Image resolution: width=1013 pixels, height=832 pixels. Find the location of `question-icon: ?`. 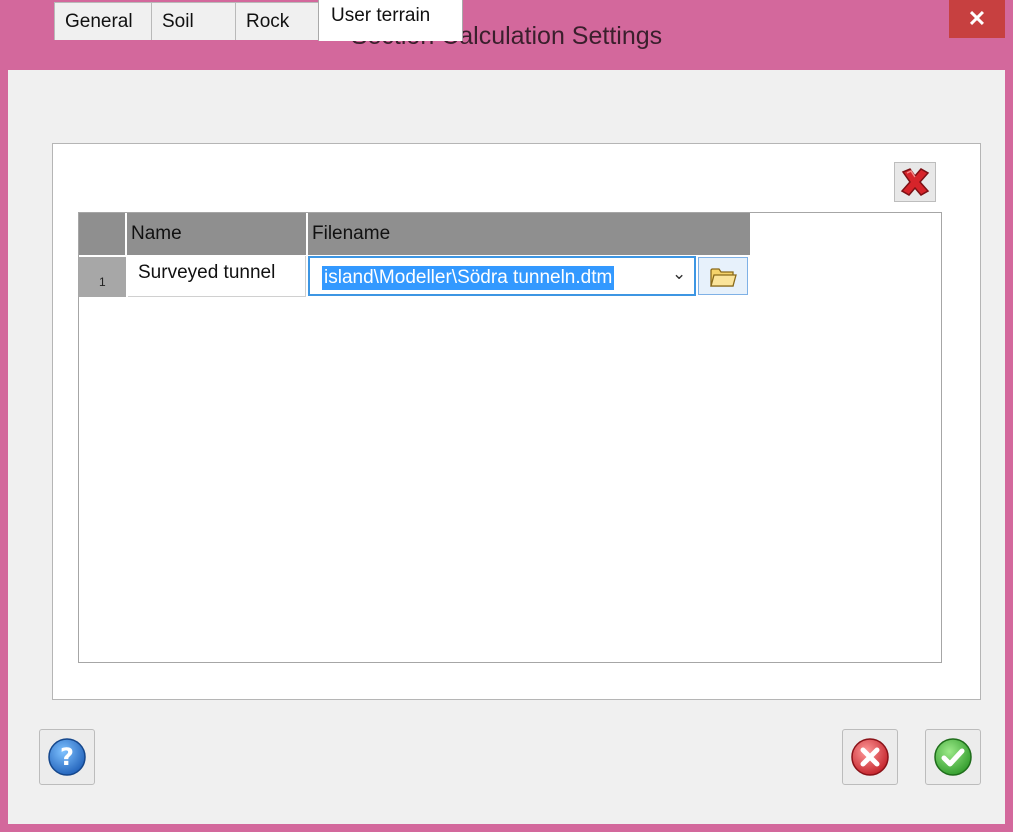

question-icon: ? is located at coordinates (67, 757).